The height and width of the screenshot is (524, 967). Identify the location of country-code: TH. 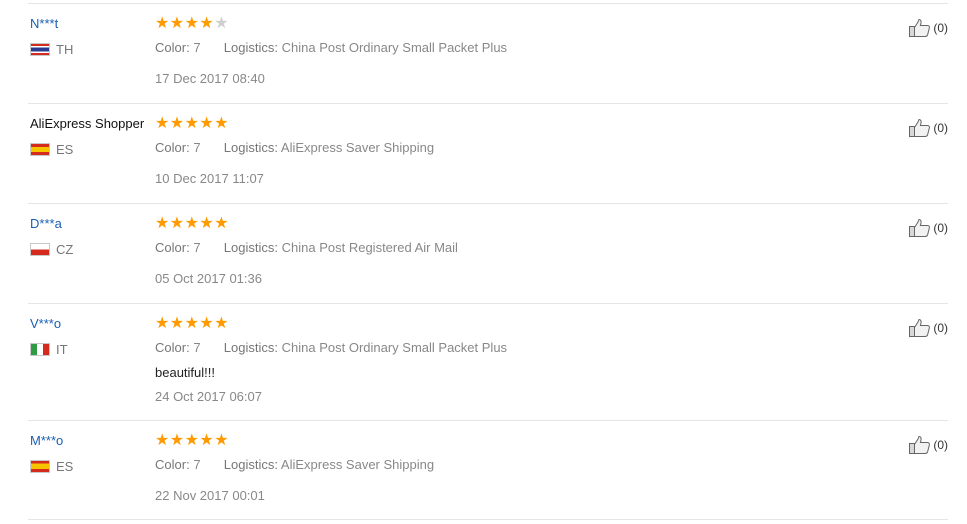
(65, 49).